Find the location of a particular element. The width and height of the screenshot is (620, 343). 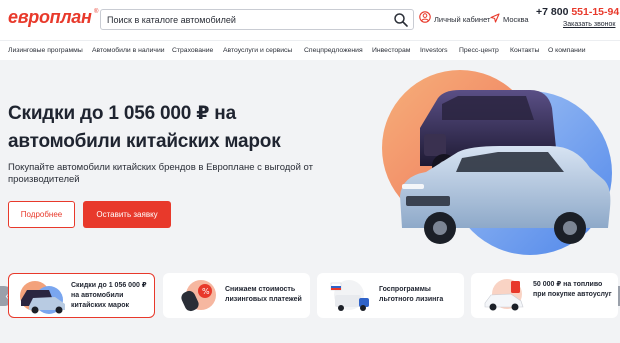

promo-card-truck-image is located at coordinates (349, 295).